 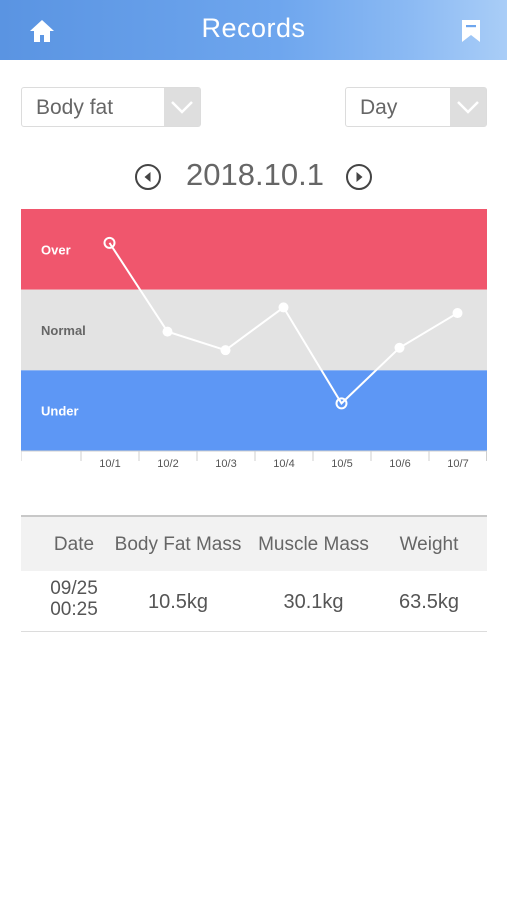 What do you see at coordinates (75, 107) in the screenshot?
I see `metric-select-value: Body fat` at bounding box center [75, 107].